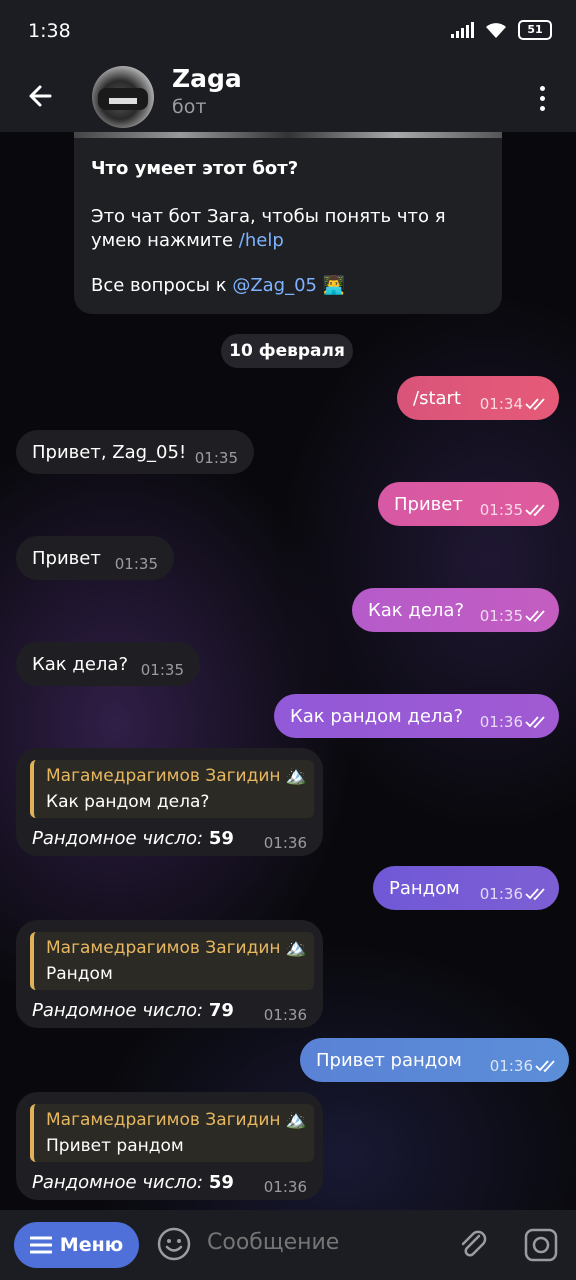 This screenshot has width=576, height=1280. I want to click on incoming-message: Привет 01:35, so click(95, 558).